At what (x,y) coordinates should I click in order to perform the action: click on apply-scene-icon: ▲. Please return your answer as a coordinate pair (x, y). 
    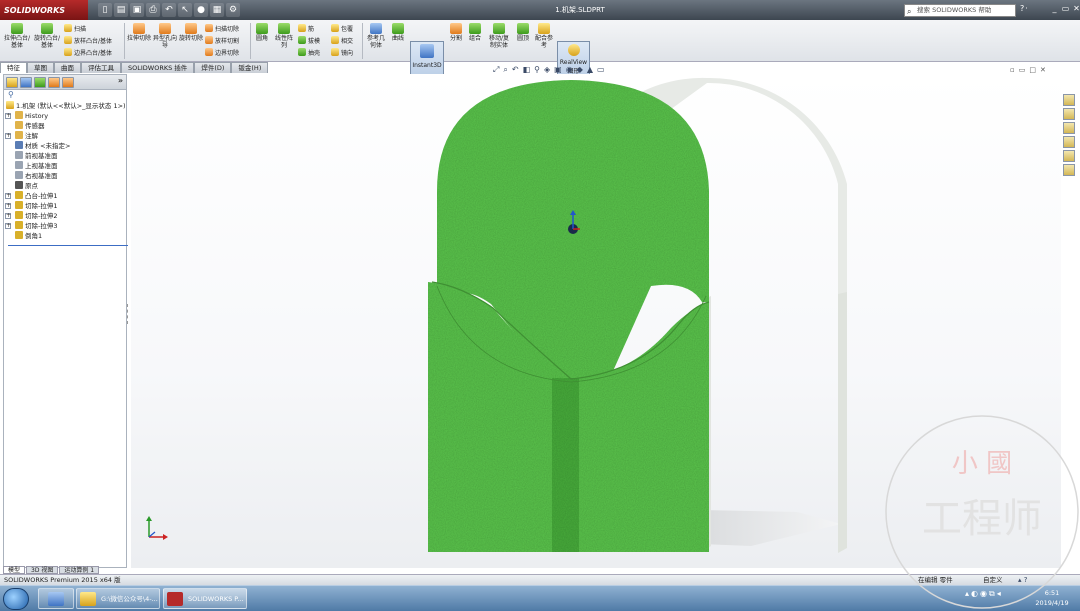
    Looking at the image, I should click on (590, 70).